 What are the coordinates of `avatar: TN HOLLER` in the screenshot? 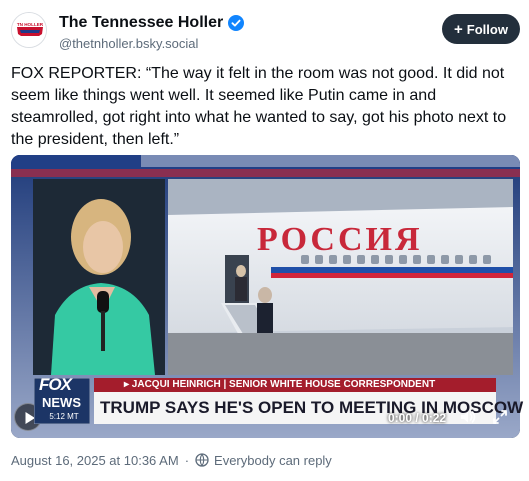 It's located at (29, 30).